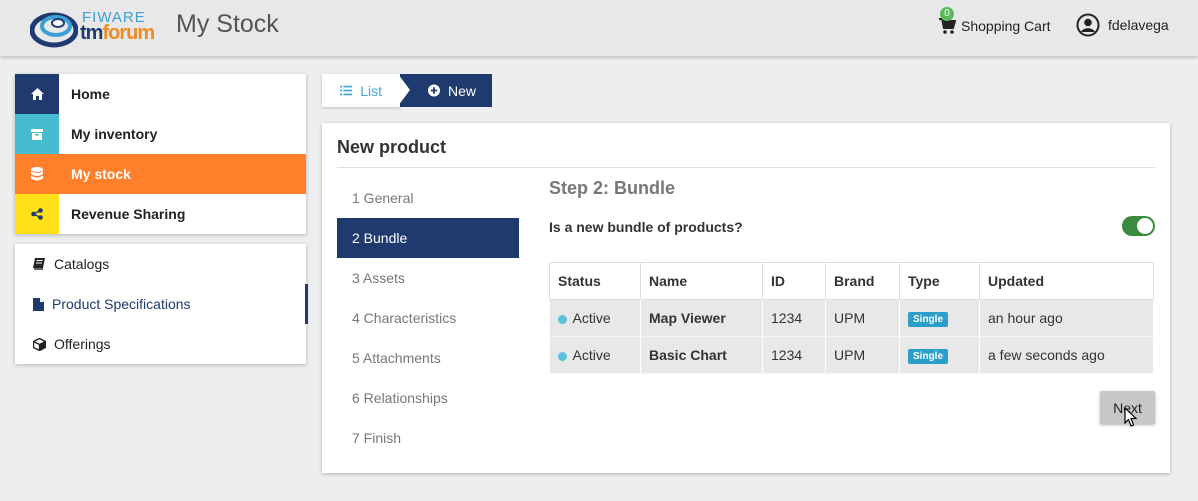 This screenshot has height=501, width=1198. I want to click on step-bundle: 2 Bundle, so click(428, 238).